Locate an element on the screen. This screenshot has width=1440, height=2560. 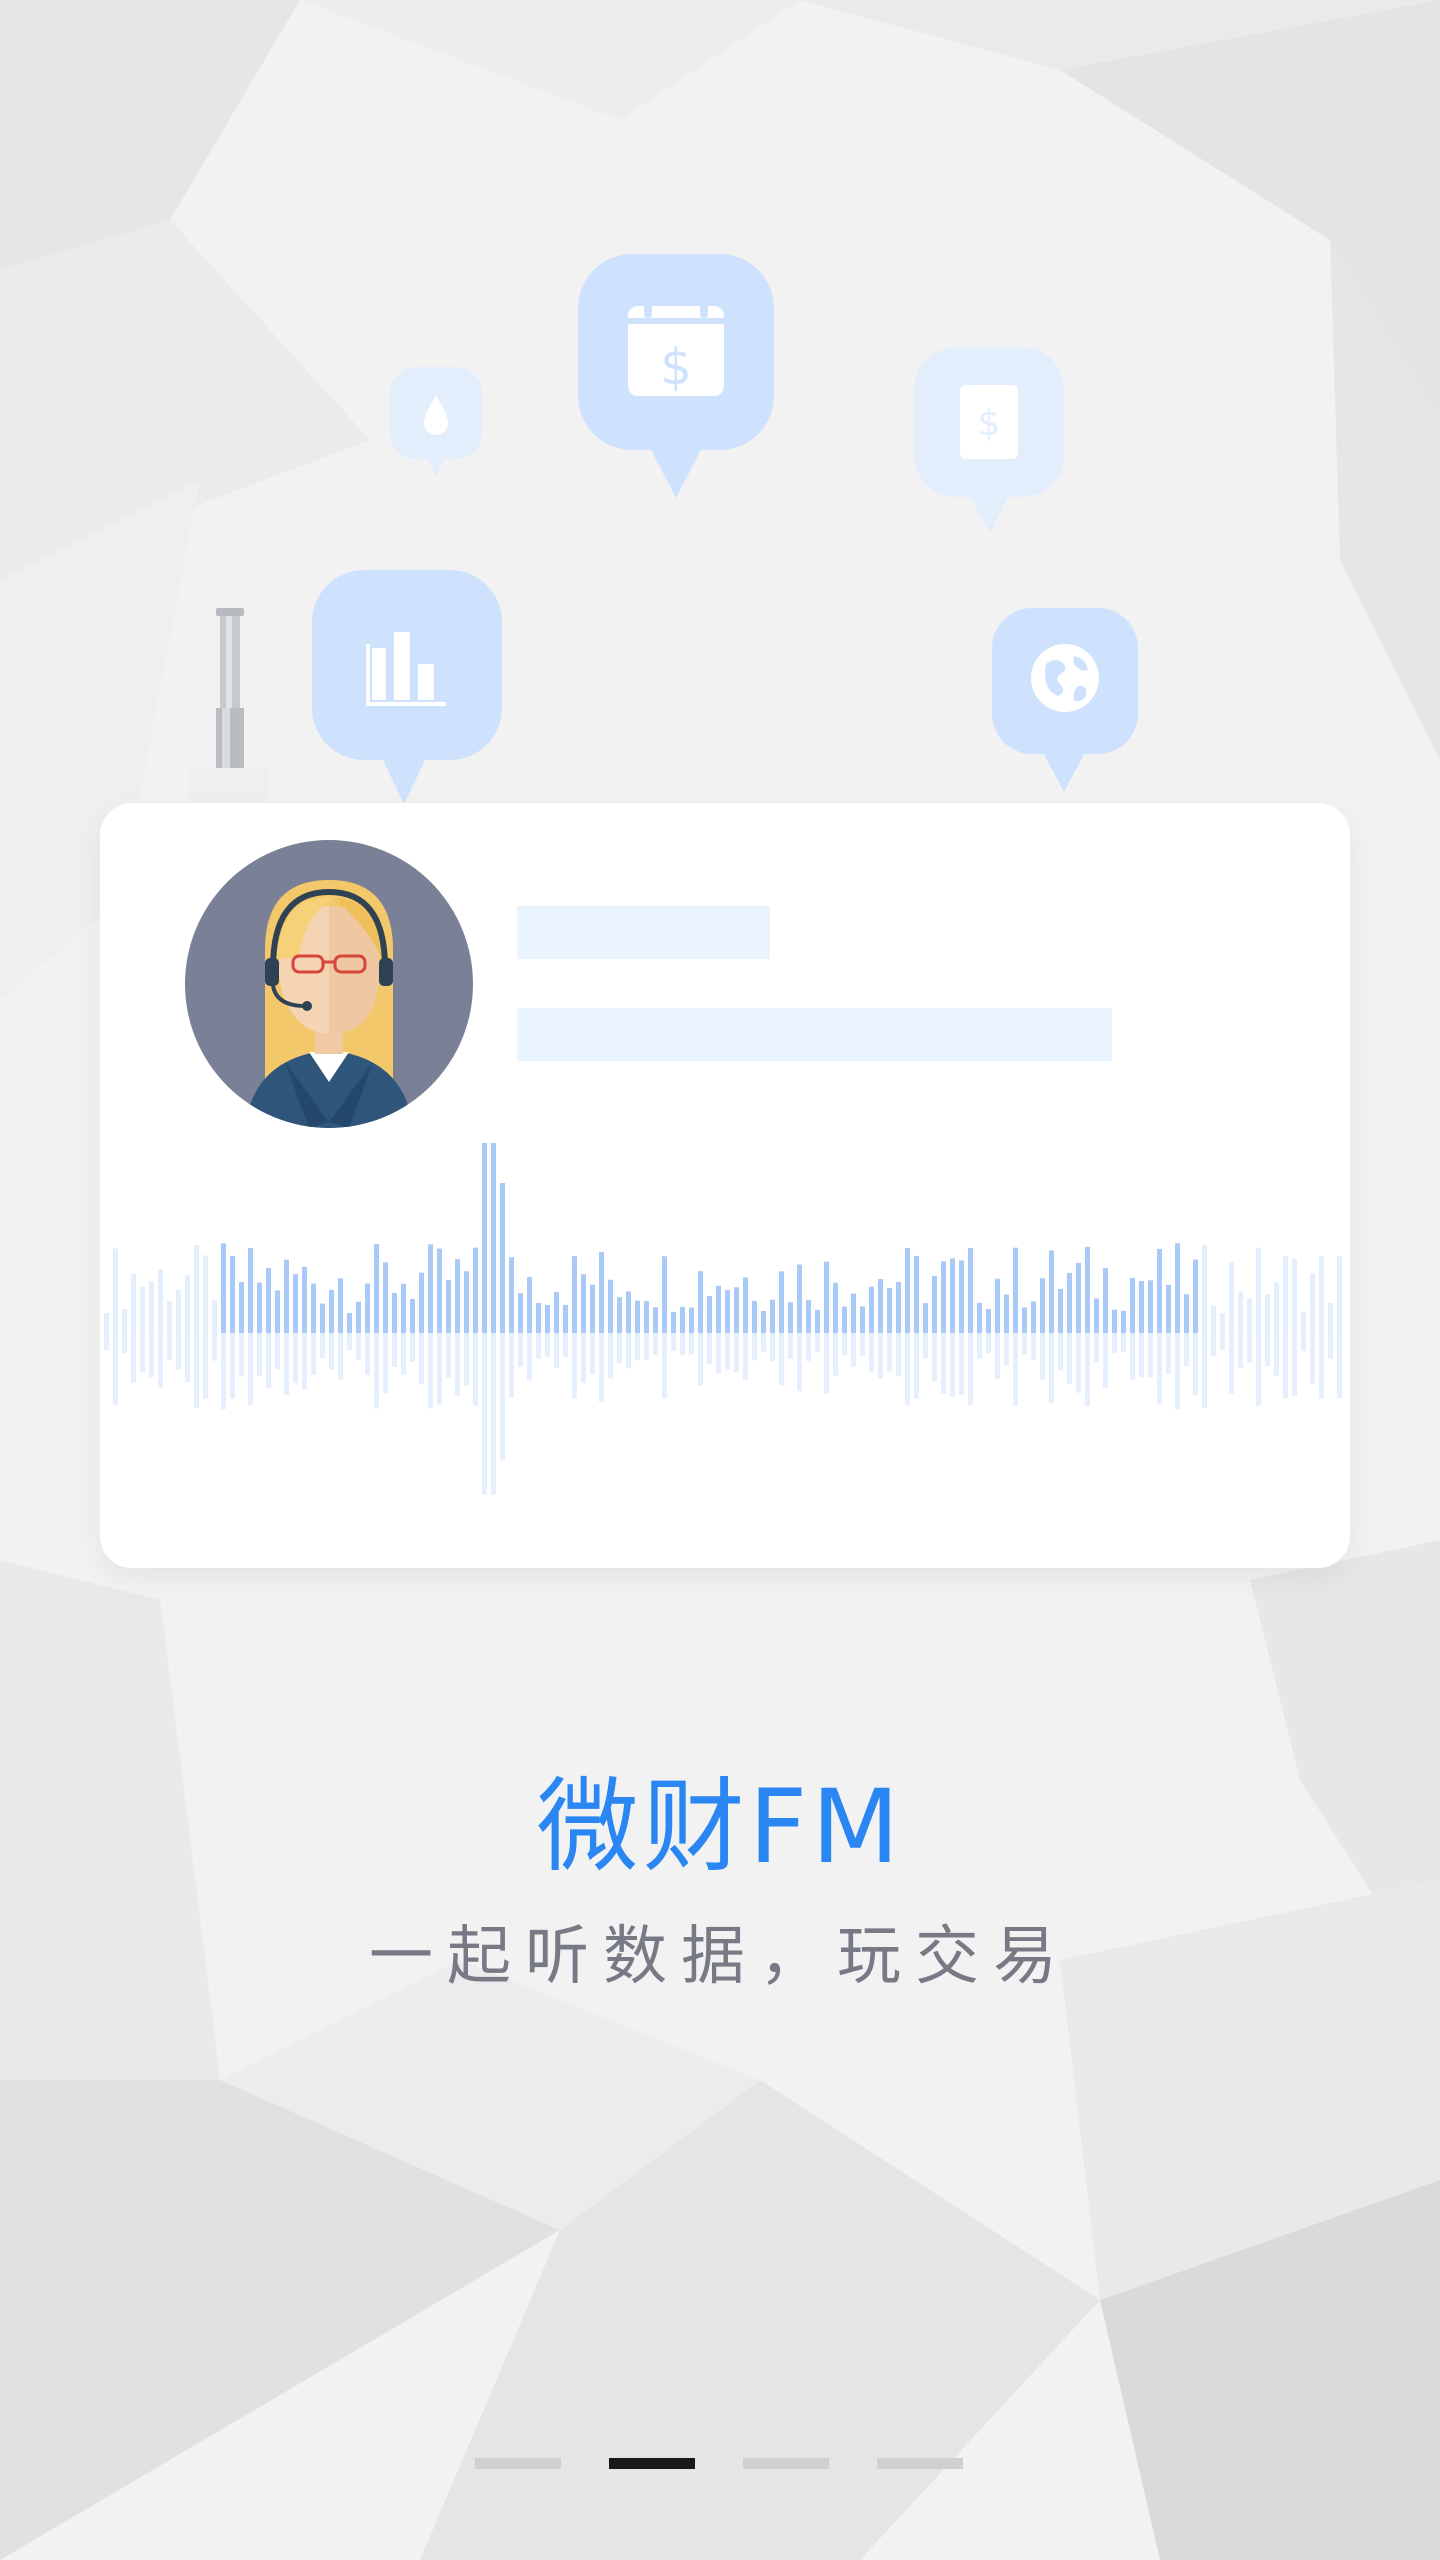
water-drop-bubble is located at coordinates (436, 425).